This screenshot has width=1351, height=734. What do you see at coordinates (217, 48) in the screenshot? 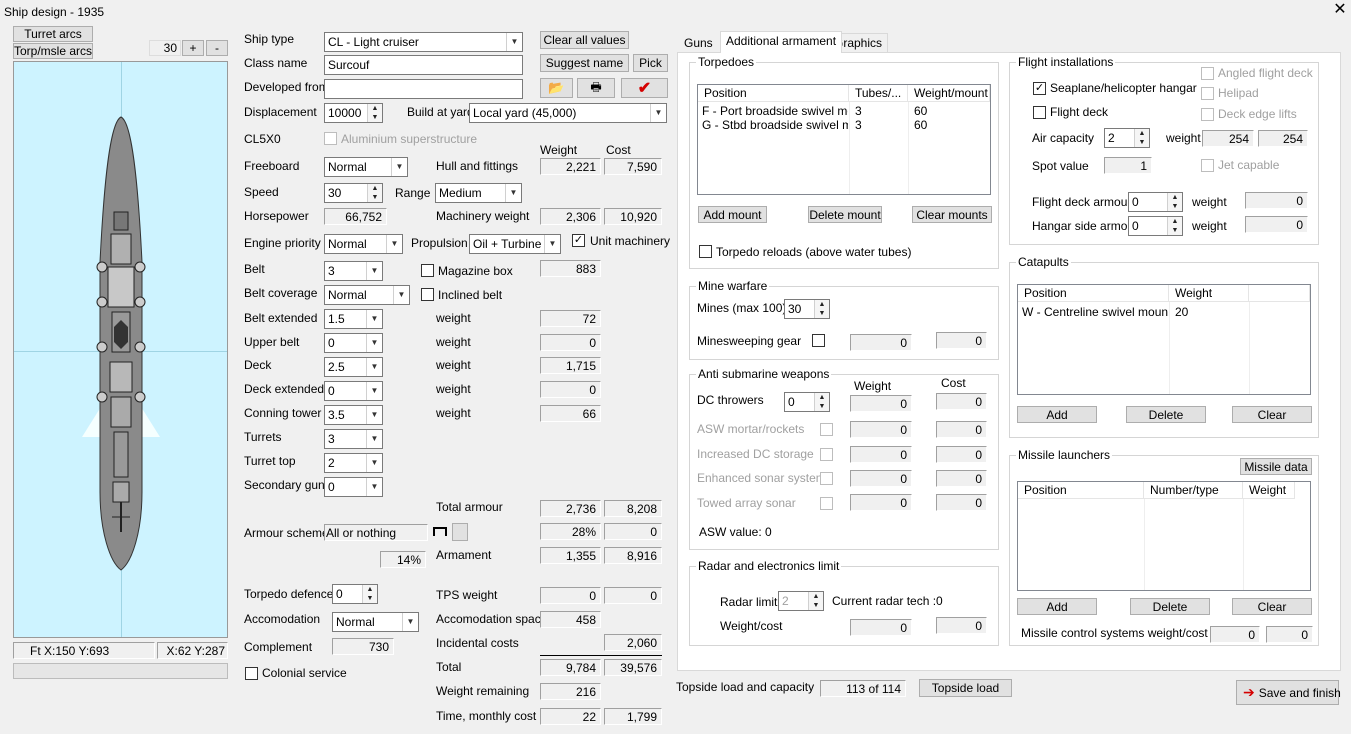
I see `zoom-minus-button: -` at bounding box center [217, 48].